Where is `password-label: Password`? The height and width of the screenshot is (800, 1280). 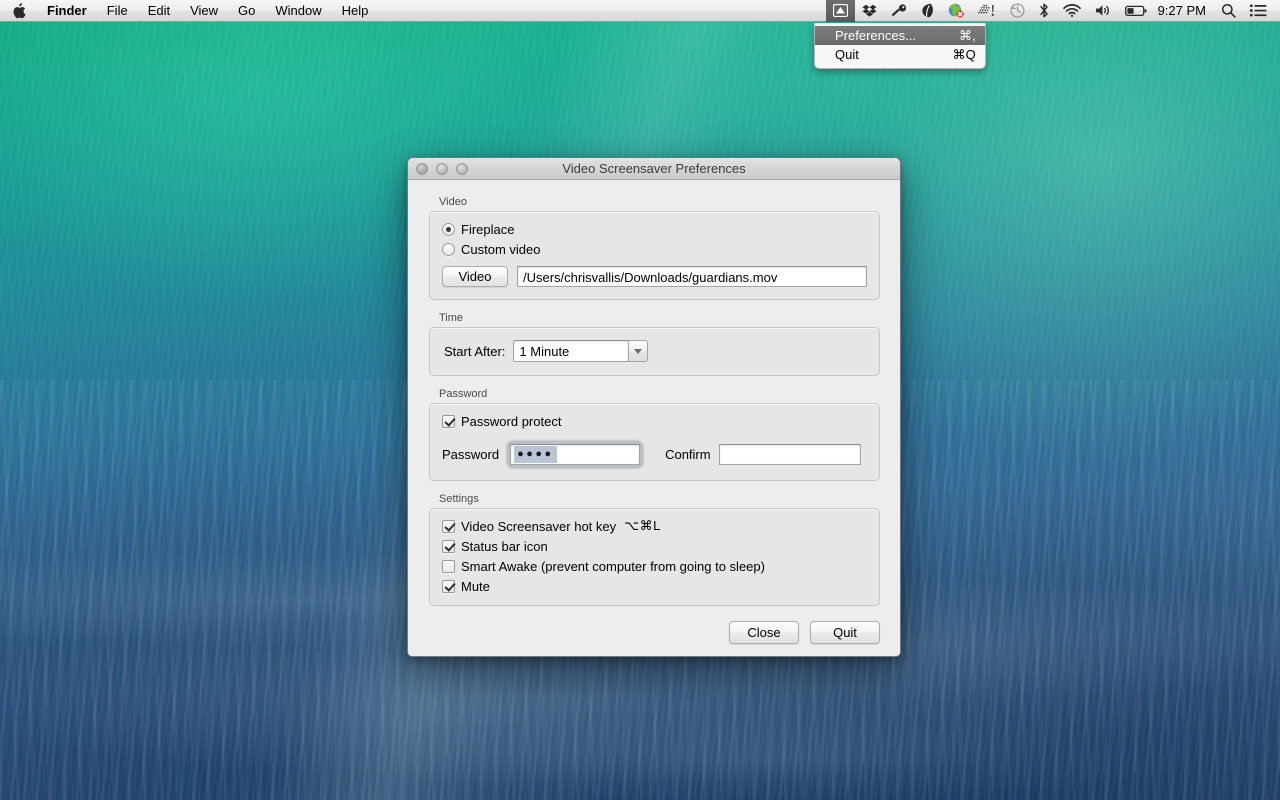 password-label: Password is located at coordinates (471, 454).